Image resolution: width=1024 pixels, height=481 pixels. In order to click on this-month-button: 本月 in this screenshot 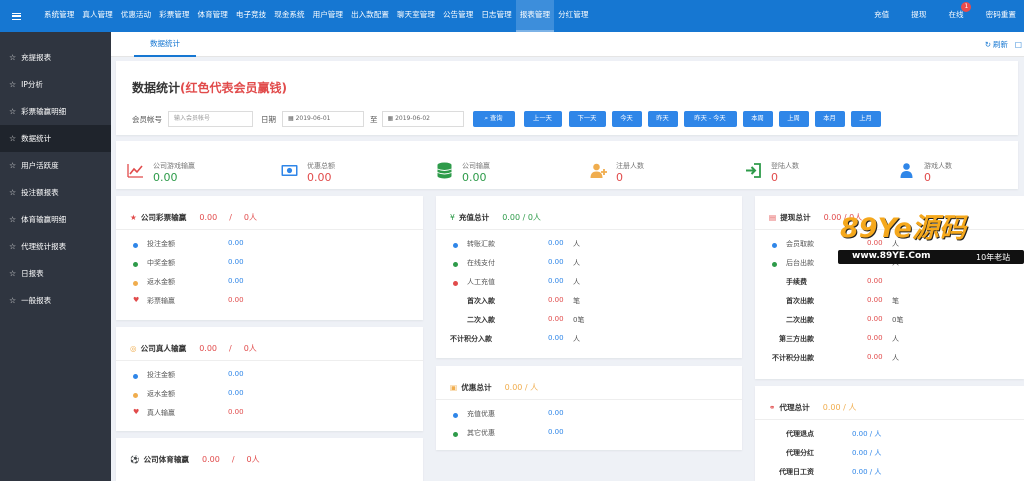, I will do `click(829, 119)`.